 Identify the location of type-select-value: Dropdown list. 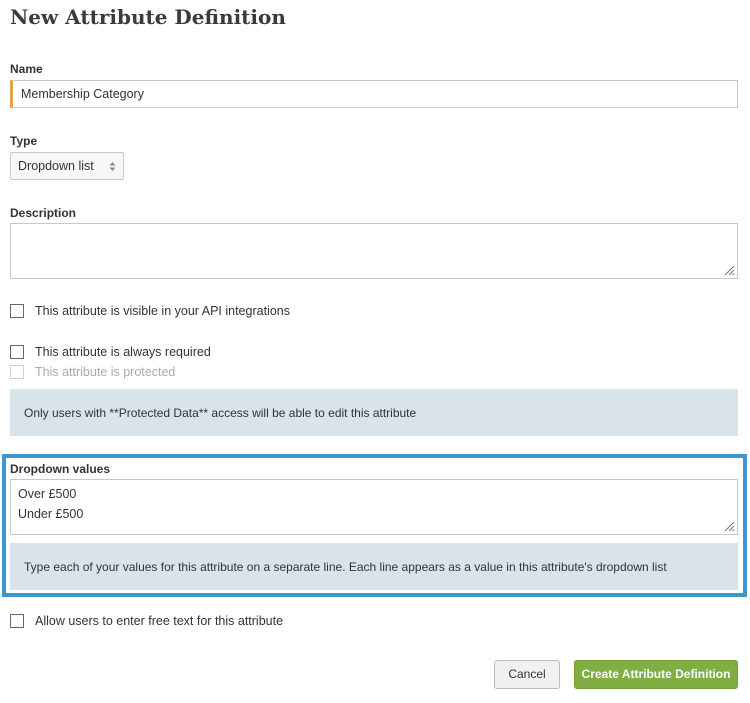
(56, 166).